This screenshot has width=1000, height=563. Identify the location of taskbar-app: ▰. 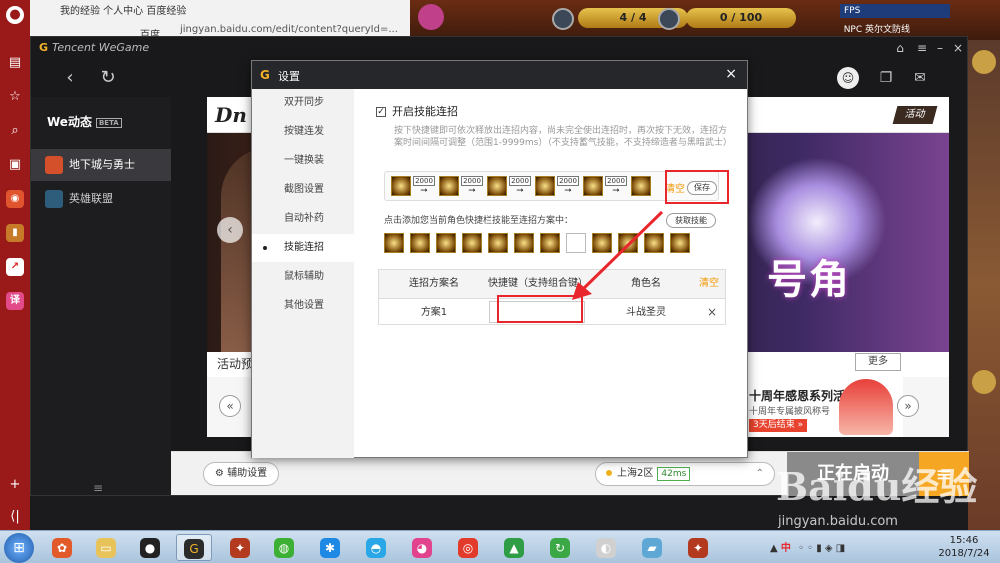
(652, 547).